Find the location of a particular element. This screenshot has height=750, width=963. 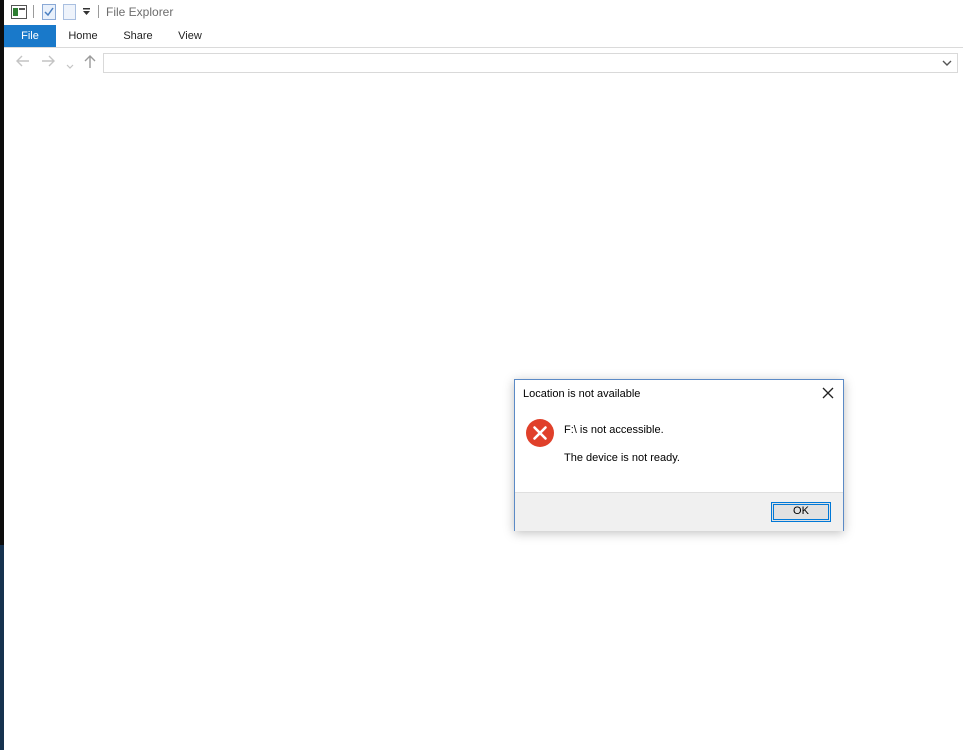

ribbon-tabs: File Home Share View is located at coordinates (483, 36).